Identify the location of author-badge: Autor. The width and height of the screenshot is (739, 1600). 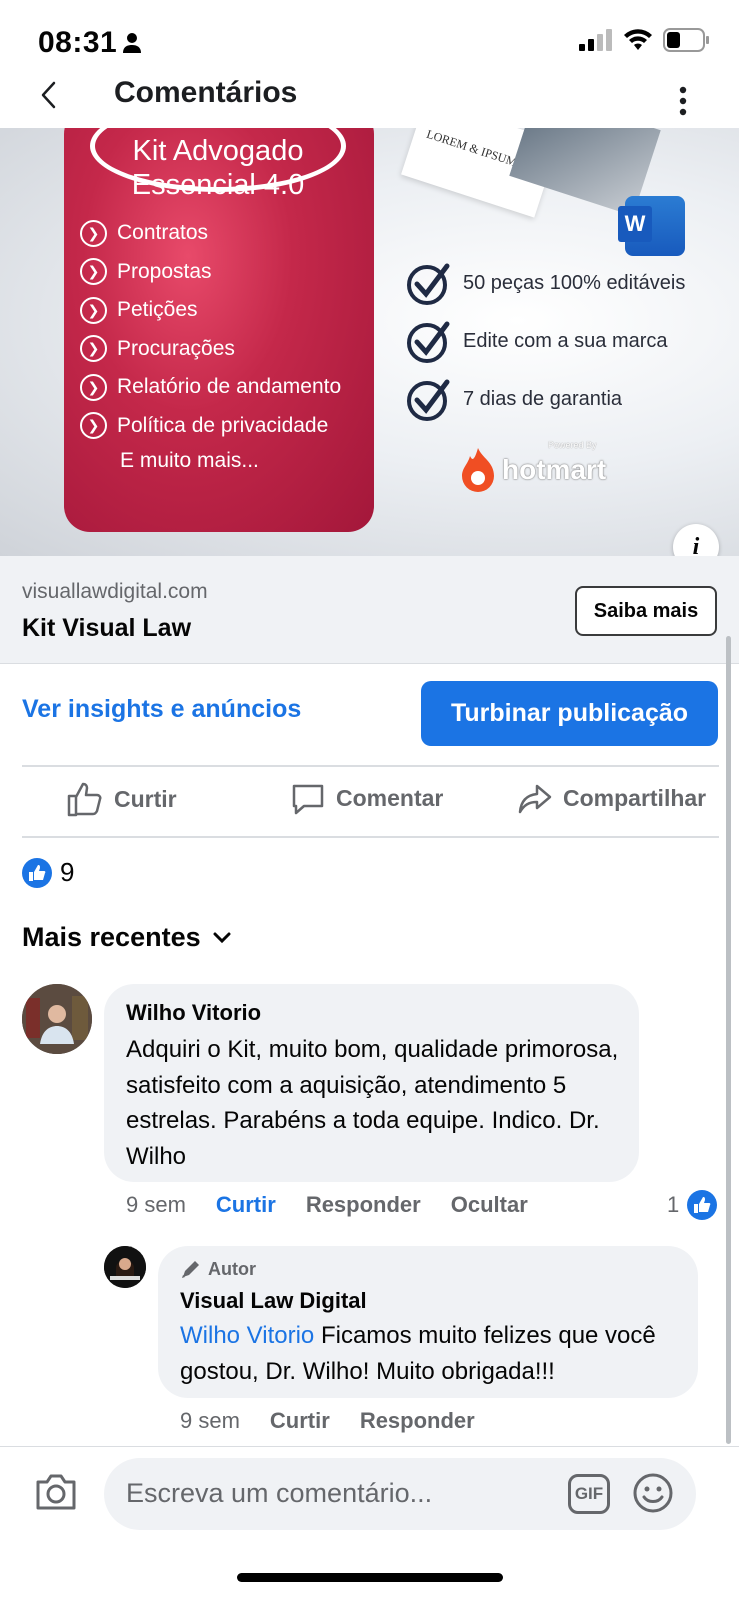
(218, 1269).